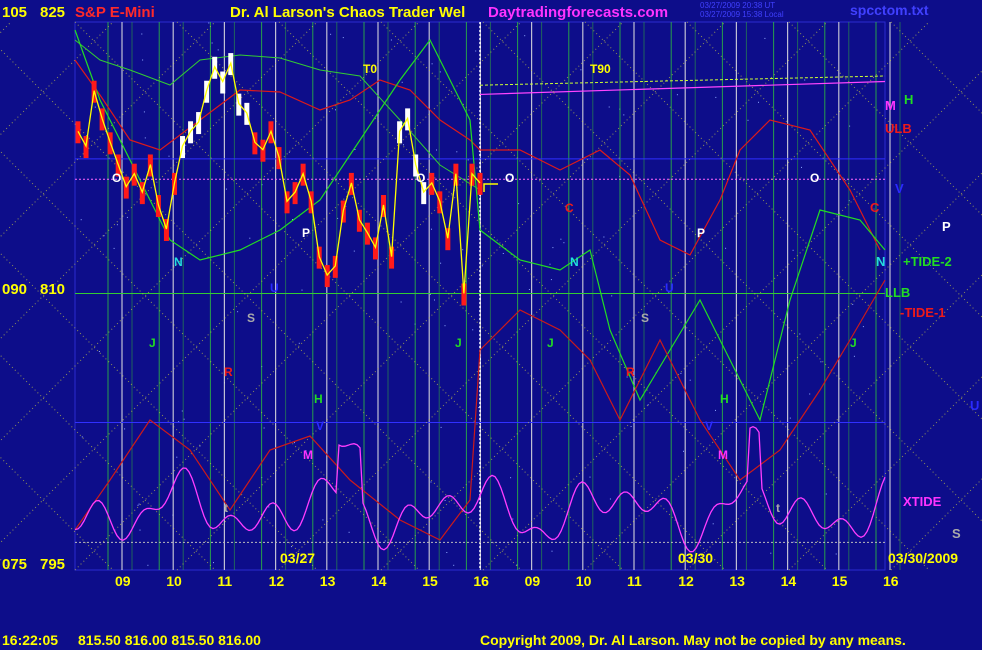  What do you see at coordinates (481, 581) in the screenshot?
I see `hour-tick-label: 16` at bounding box center [481, 581].